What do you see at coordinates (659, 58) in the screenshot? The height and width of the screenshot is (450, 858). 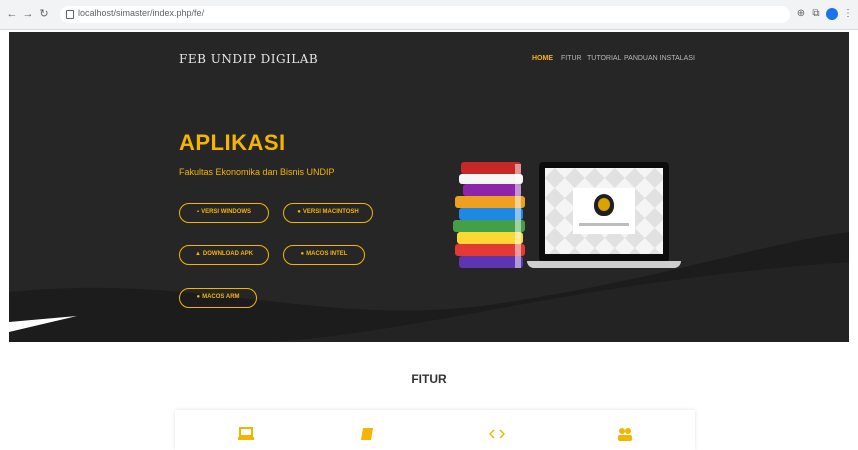 I see `nav-panduan-instalasi: PANDUAN INSTALASI` at bounding box center [659, 58].